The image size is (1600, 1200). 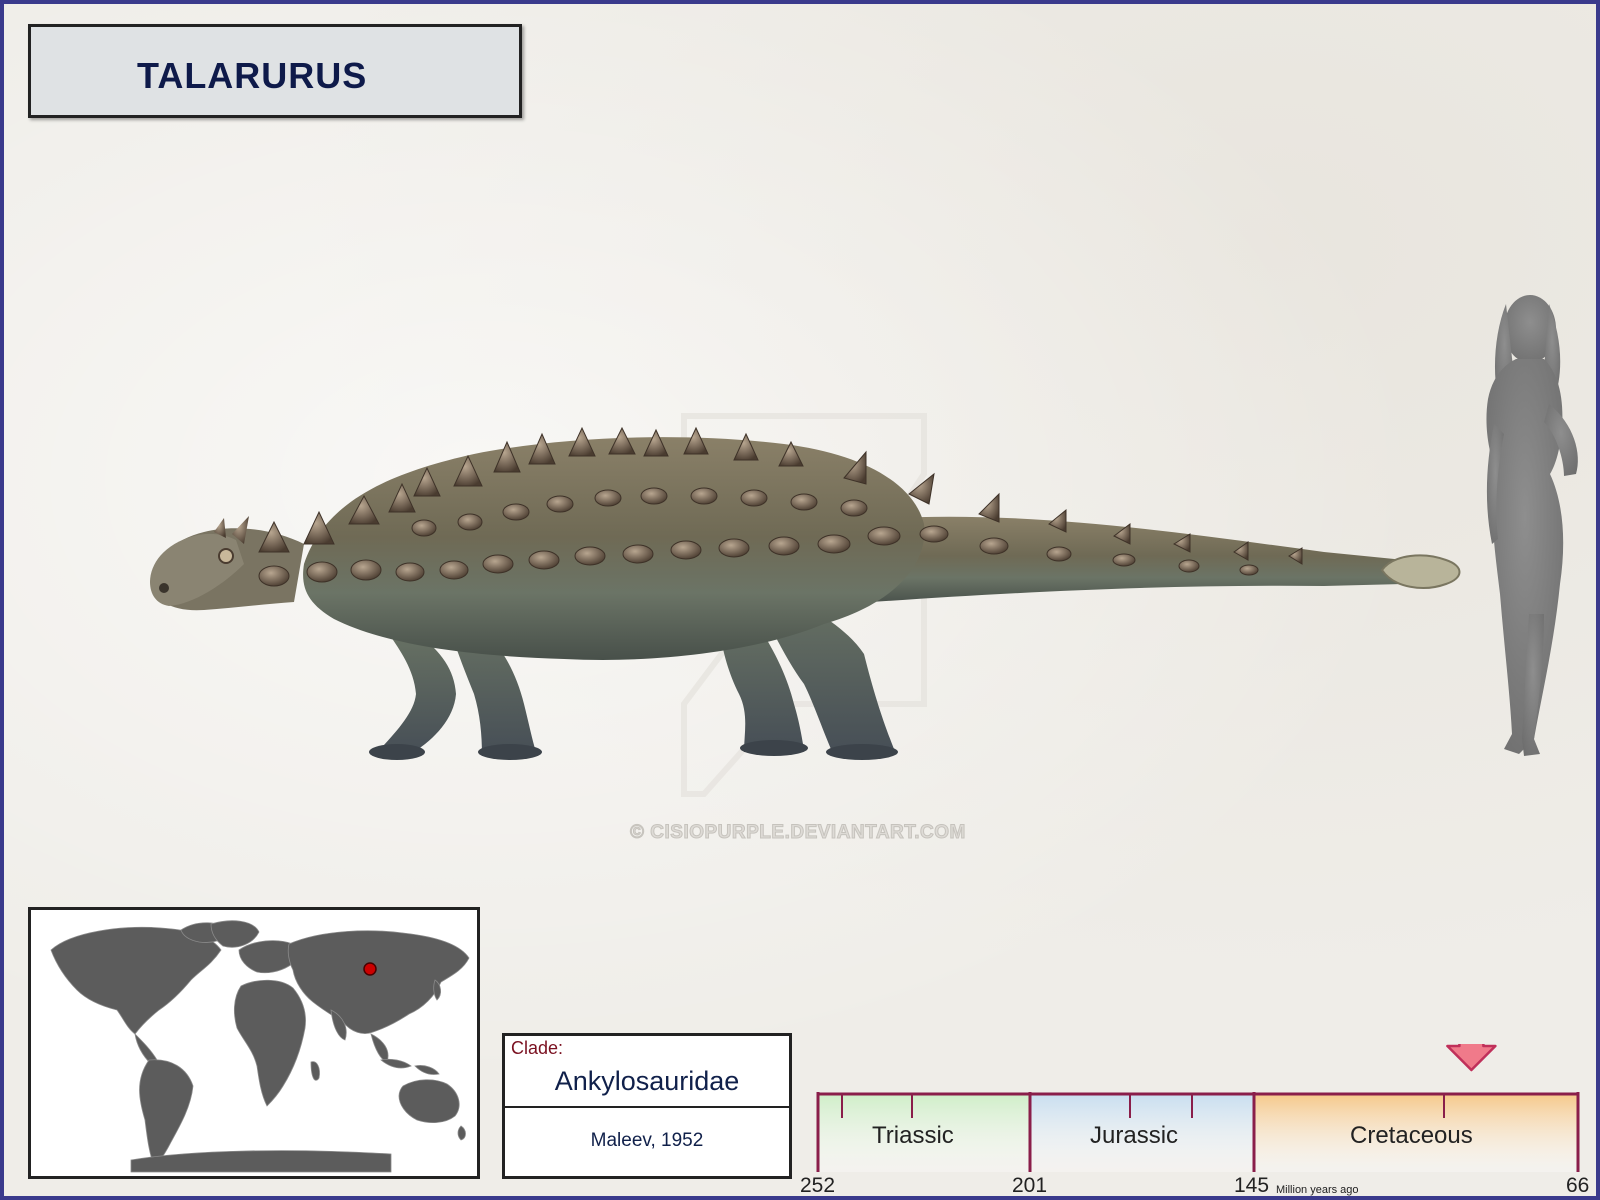 I want to click on watermark-text: © CISIOPURPLE.DEVIANTART.COM, so click(x=798, y=833).